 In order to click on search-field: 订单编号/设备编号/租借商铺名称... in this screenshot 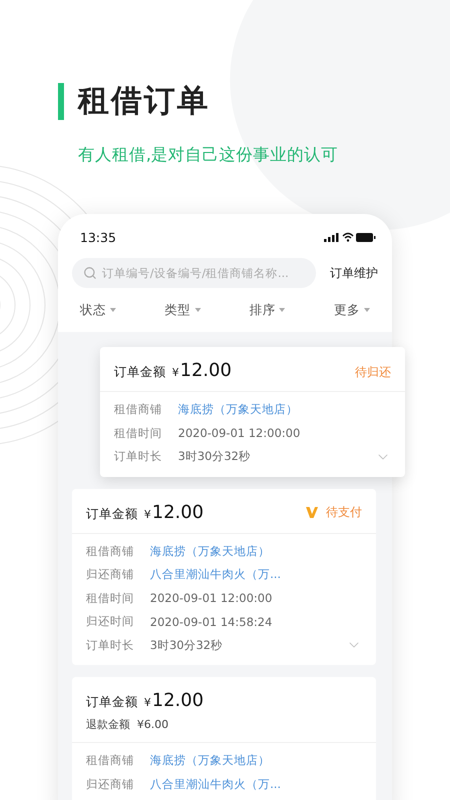, I will do `click(194, 273)`.